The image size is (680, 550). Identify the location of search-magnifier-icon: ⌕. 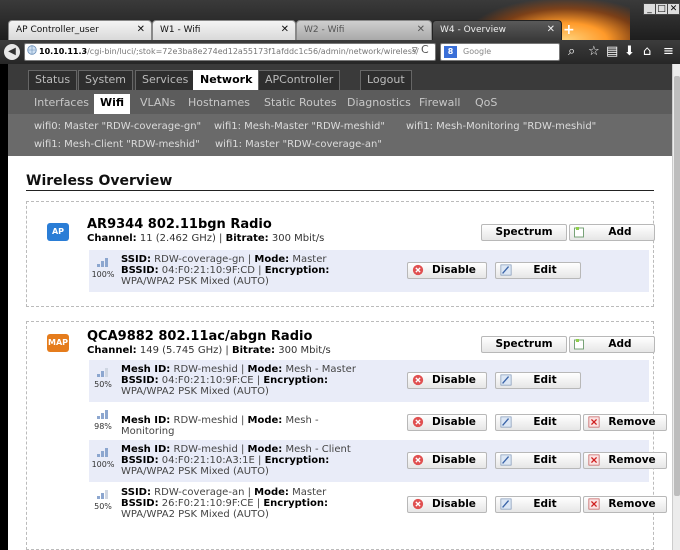
(571, 52).